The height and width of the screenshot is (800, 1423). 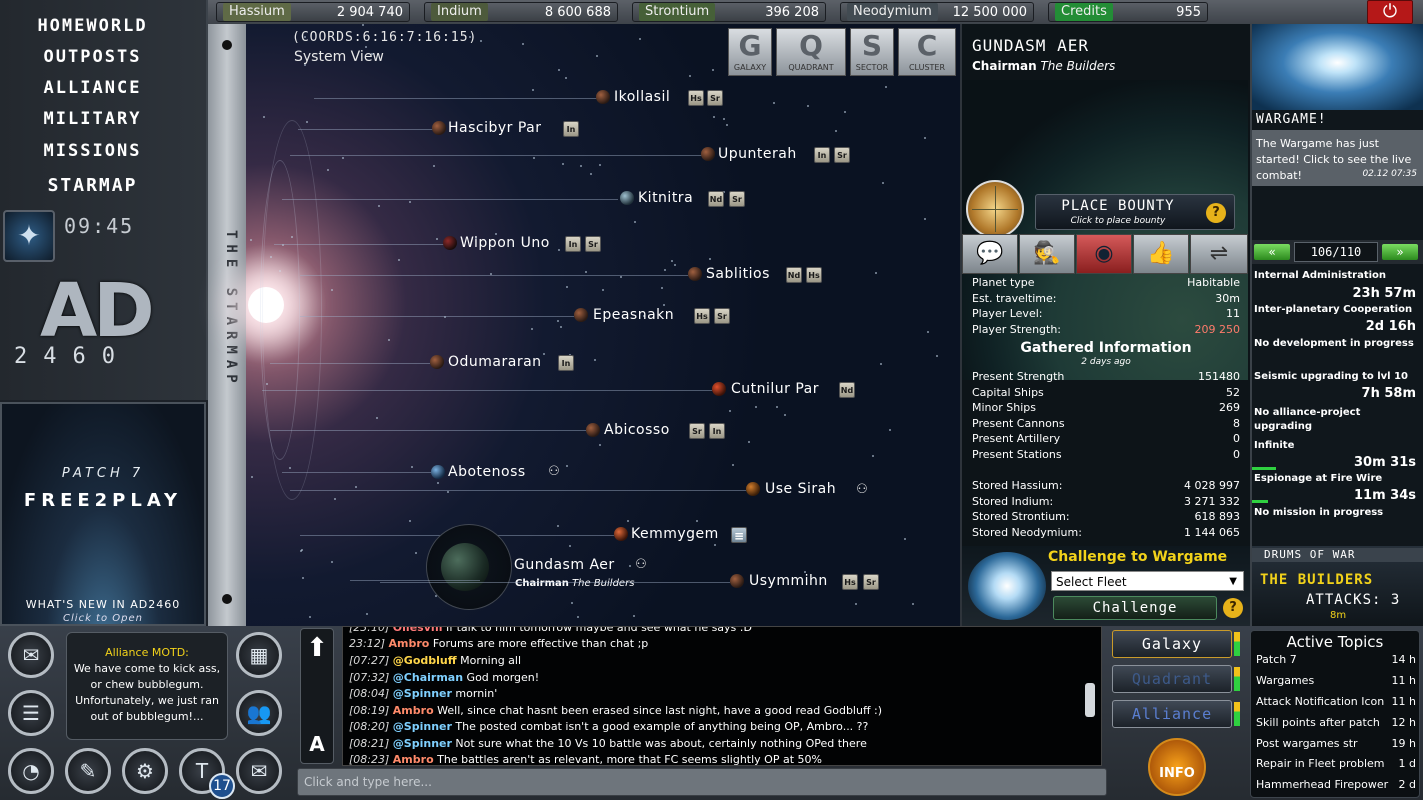 I want to click on view-alliance-button: Alliance, so click(x=1172, y=714).